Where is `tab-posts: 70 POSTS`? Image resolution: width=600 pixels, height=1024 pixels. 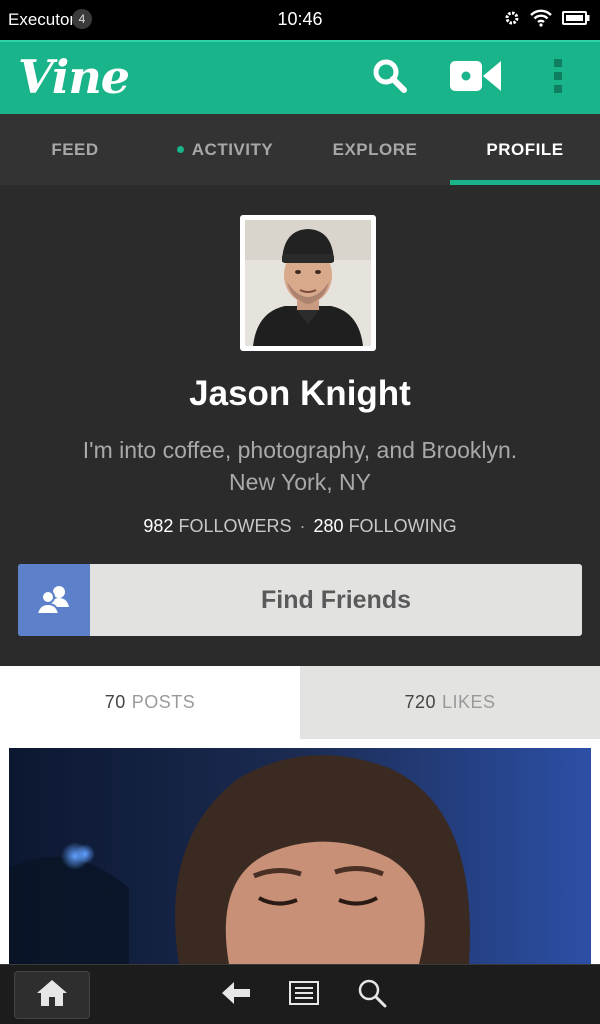
tab-posts: 70 POSTS is located at coordinates (150, 702).